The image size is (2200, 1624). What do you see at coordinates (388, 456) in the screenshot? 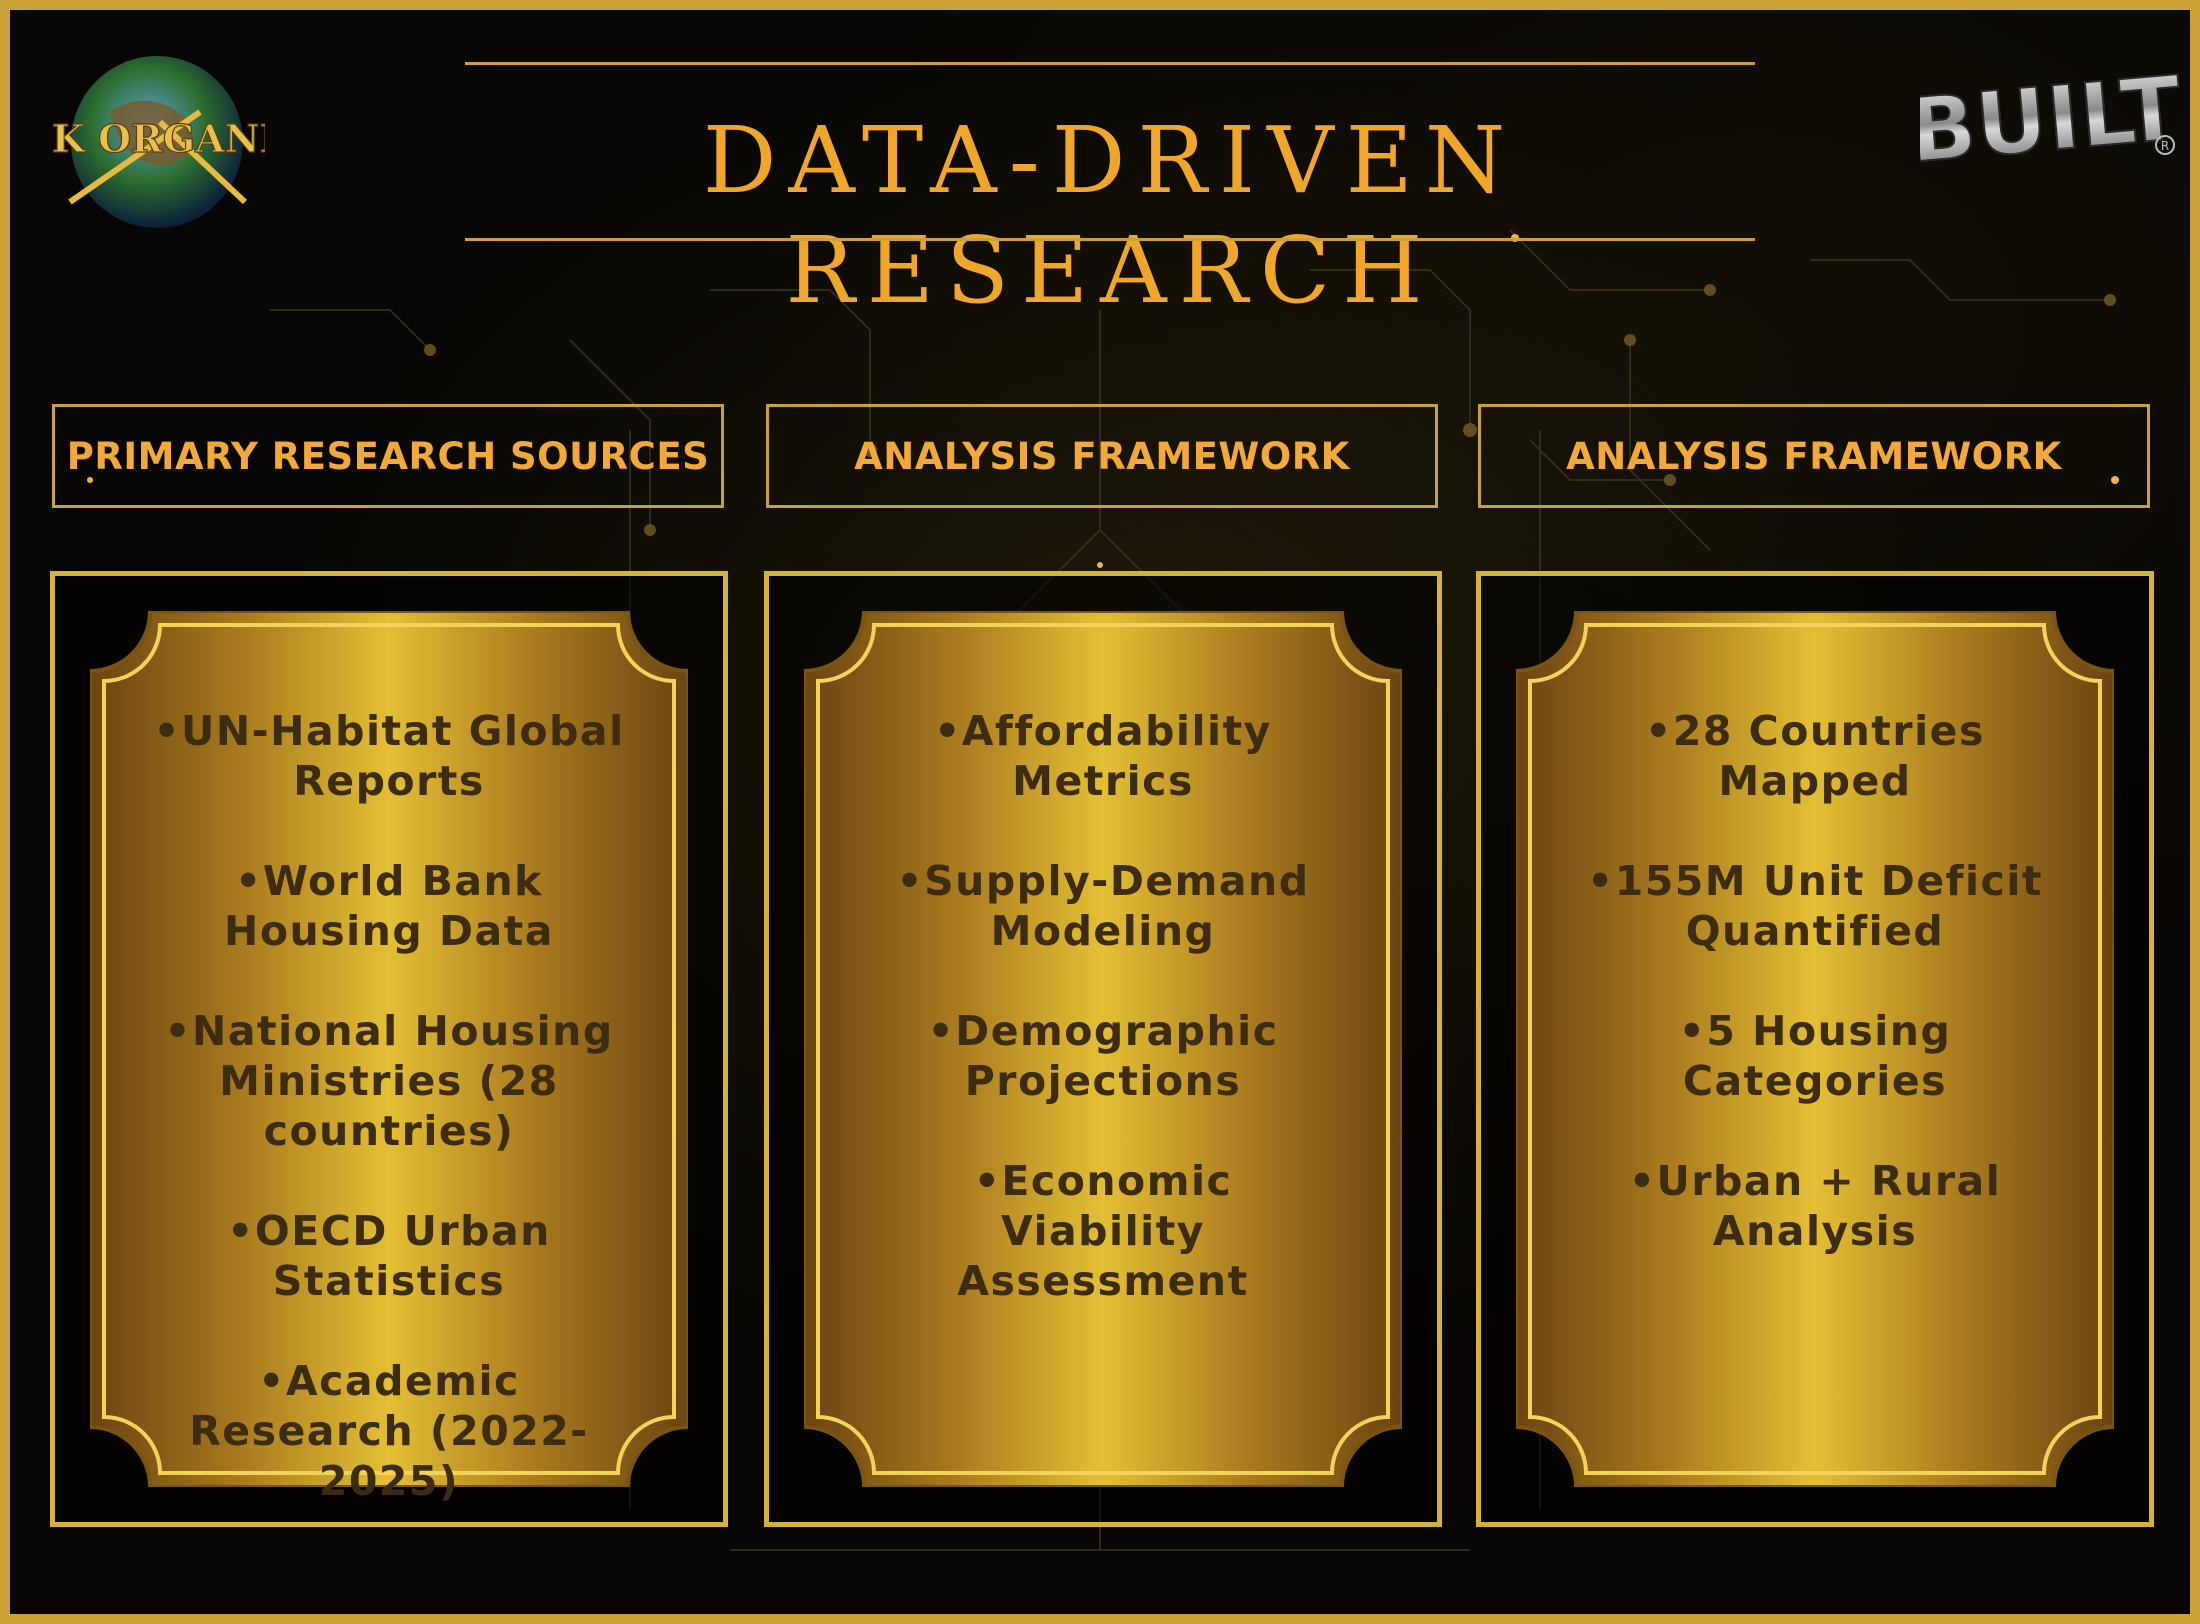
I see `column-header-primary-sources: PRIMARY RESEARCH SOURCES` at bounding box center [388, 456].